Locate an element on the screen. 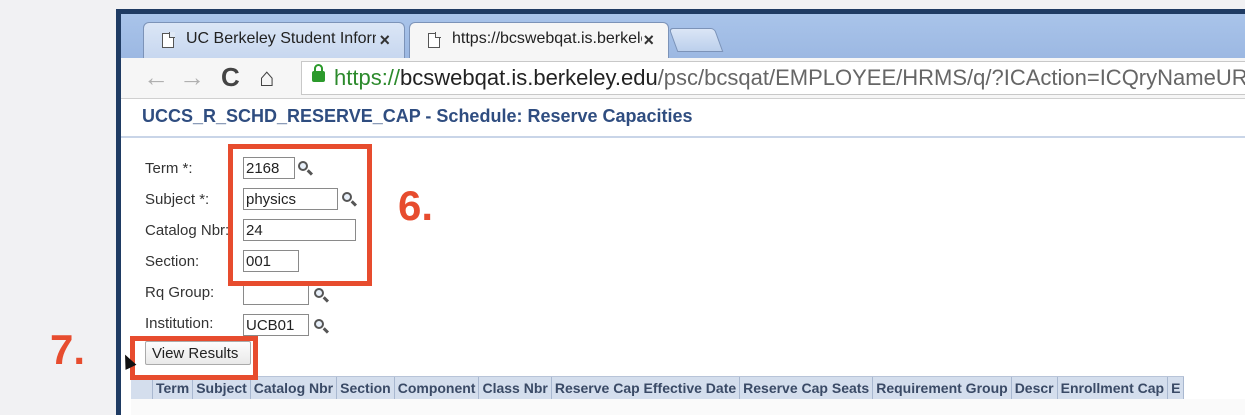  new-tab-button is located at coordinates (696, 40).